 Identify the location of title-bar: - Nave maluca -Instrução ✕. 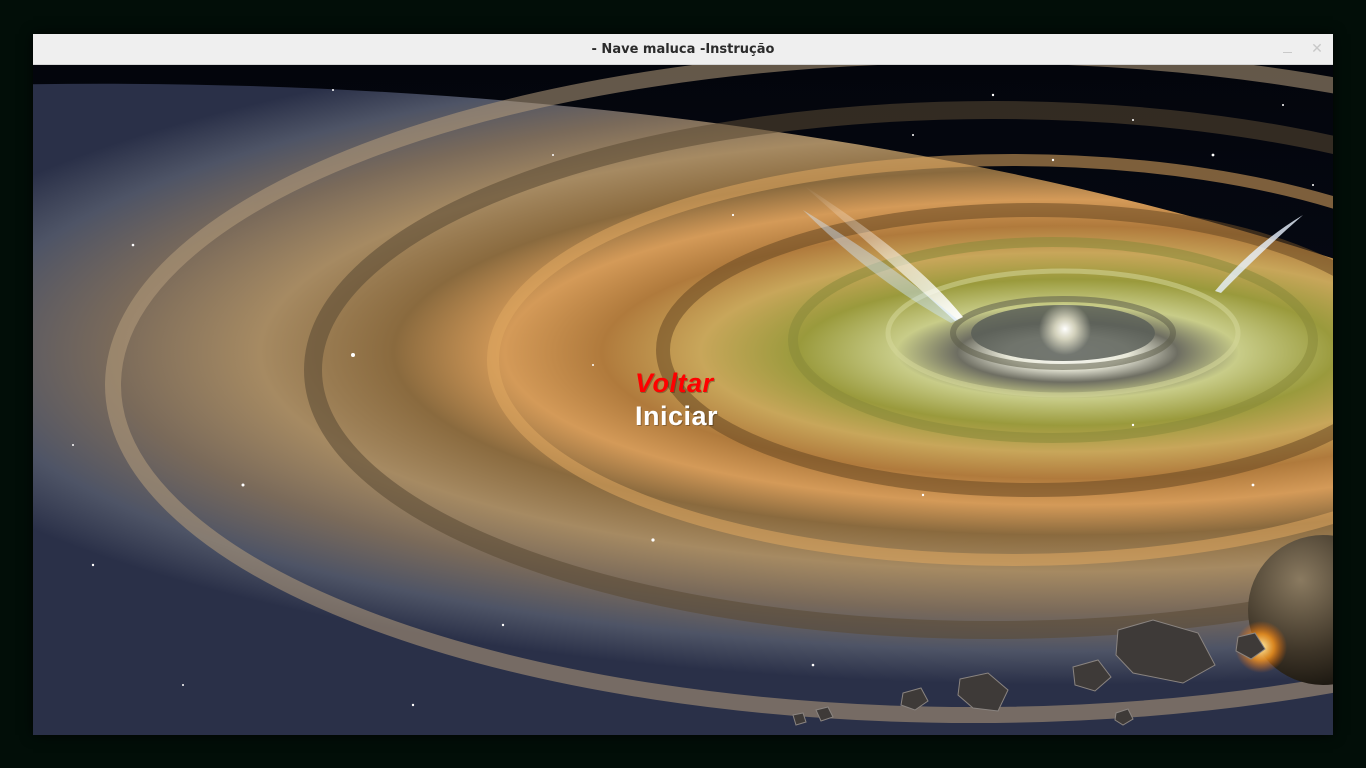
(683, 49).